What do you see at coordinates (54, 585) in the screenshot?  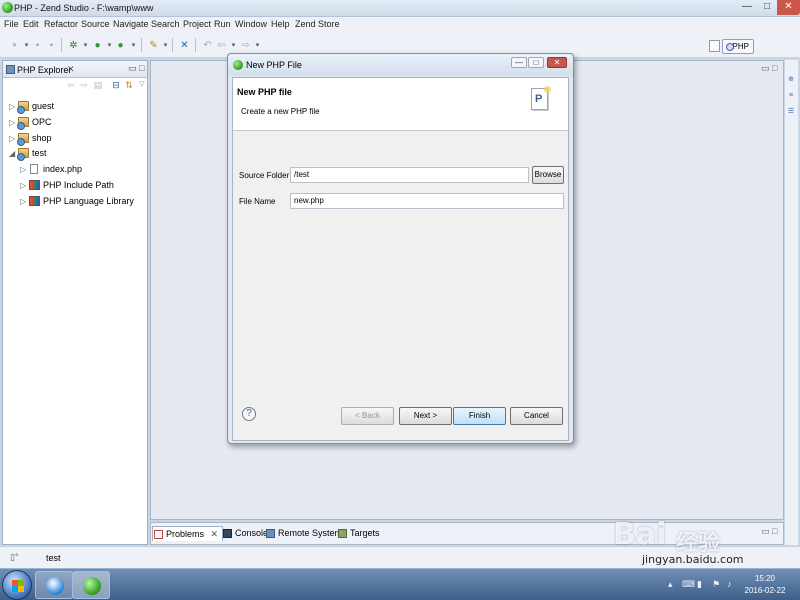 I see `taskbar-app-sogou` at bounding box center [54, 585].